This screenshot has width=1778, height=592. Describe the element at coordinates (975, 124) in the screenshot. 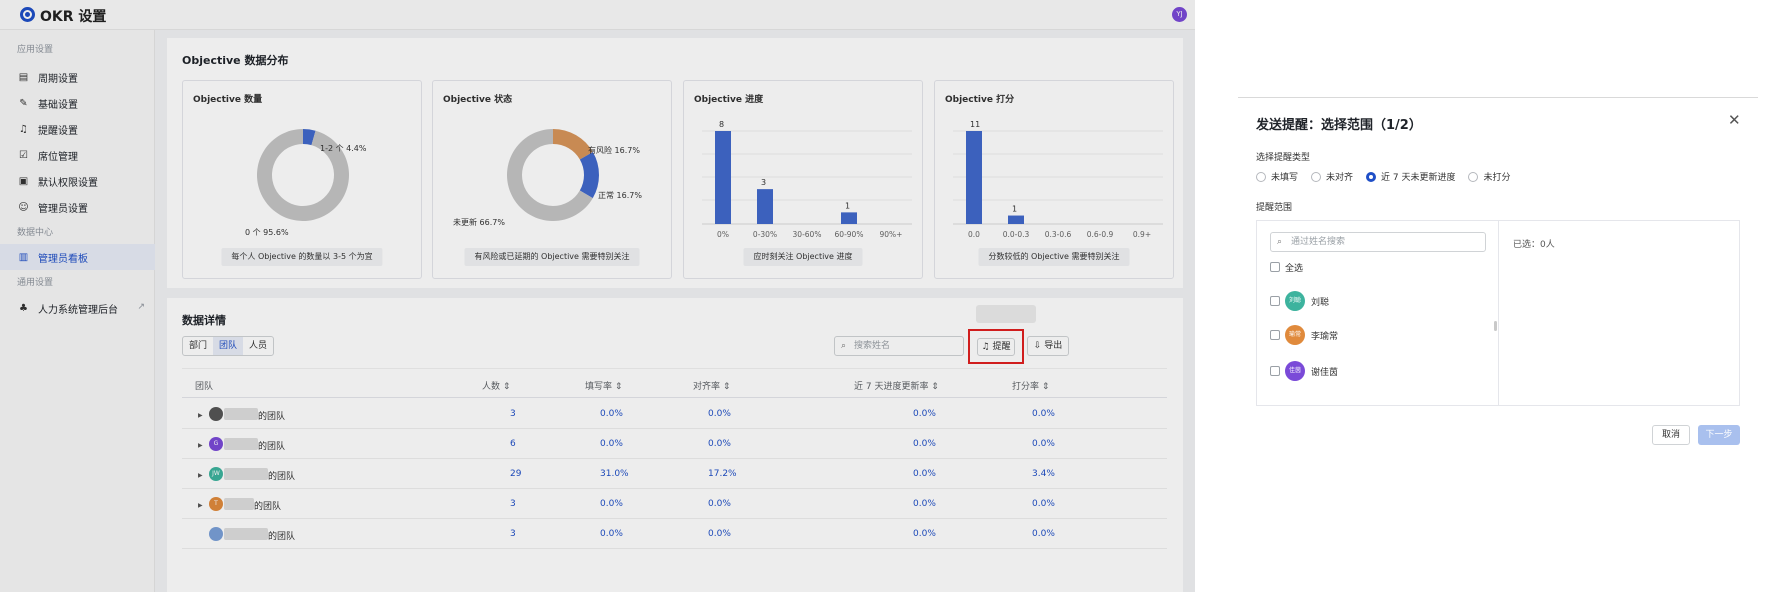

I see `score-value-label: 11` at that location.